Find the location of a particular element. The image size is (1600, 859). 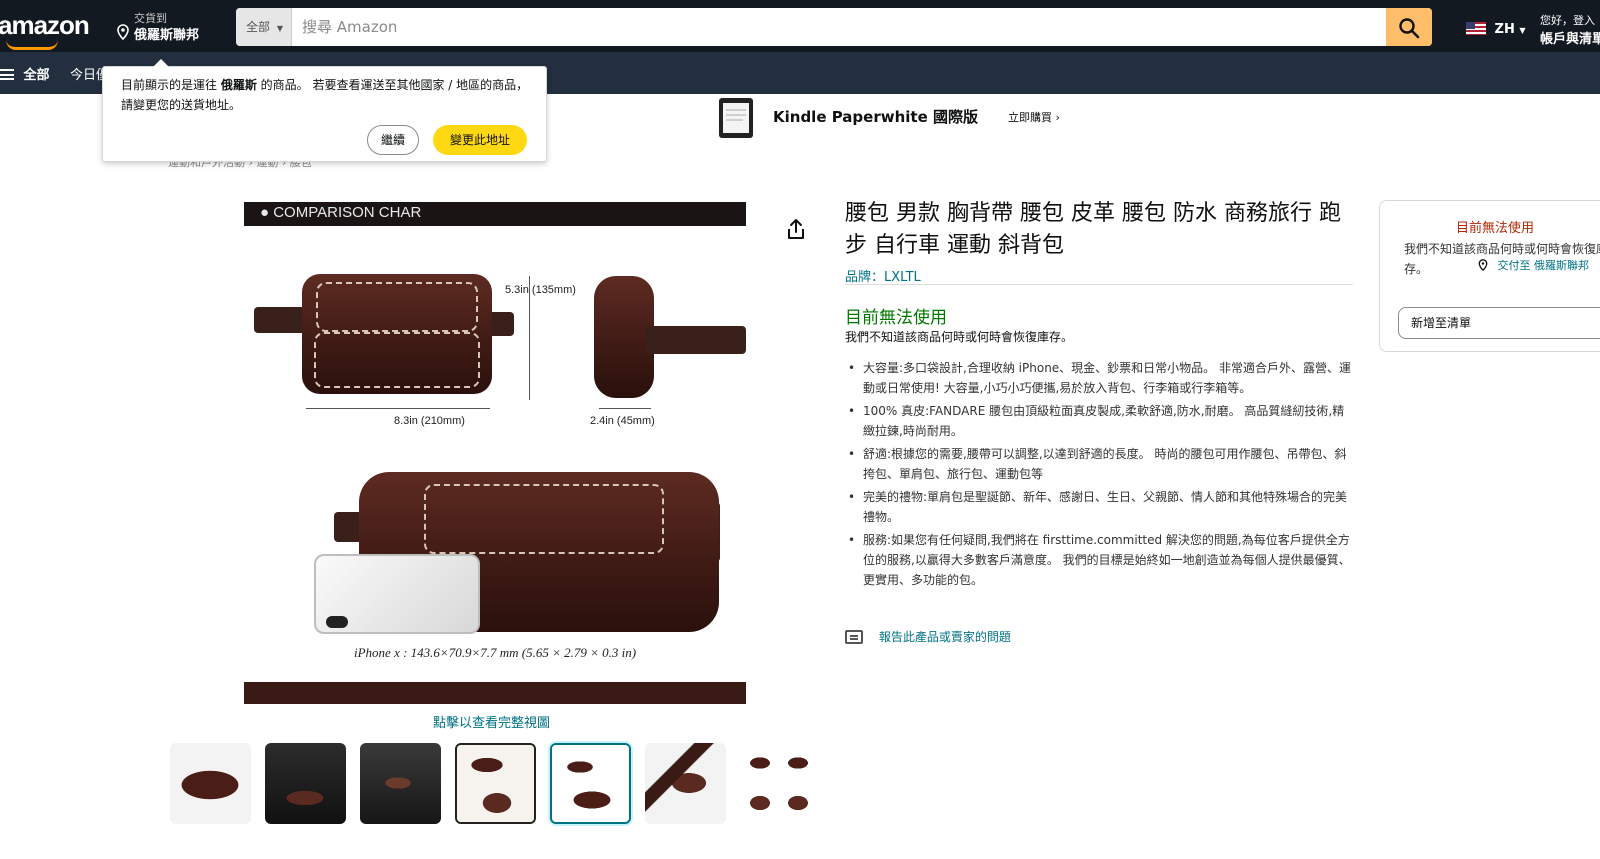

logo-text: amazon is located at coordinates (45, 25).